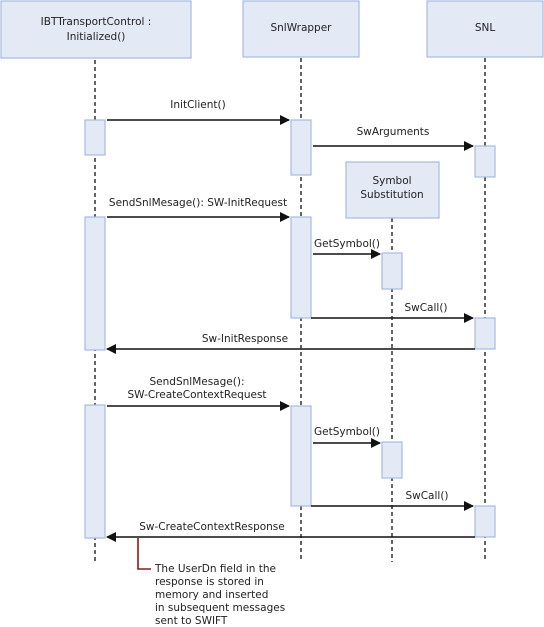  What do you see at coordinates (425, 308) in the screenshot?
I see `message-swcall-1-label: SwCall()` at bounding box center [425, 308].